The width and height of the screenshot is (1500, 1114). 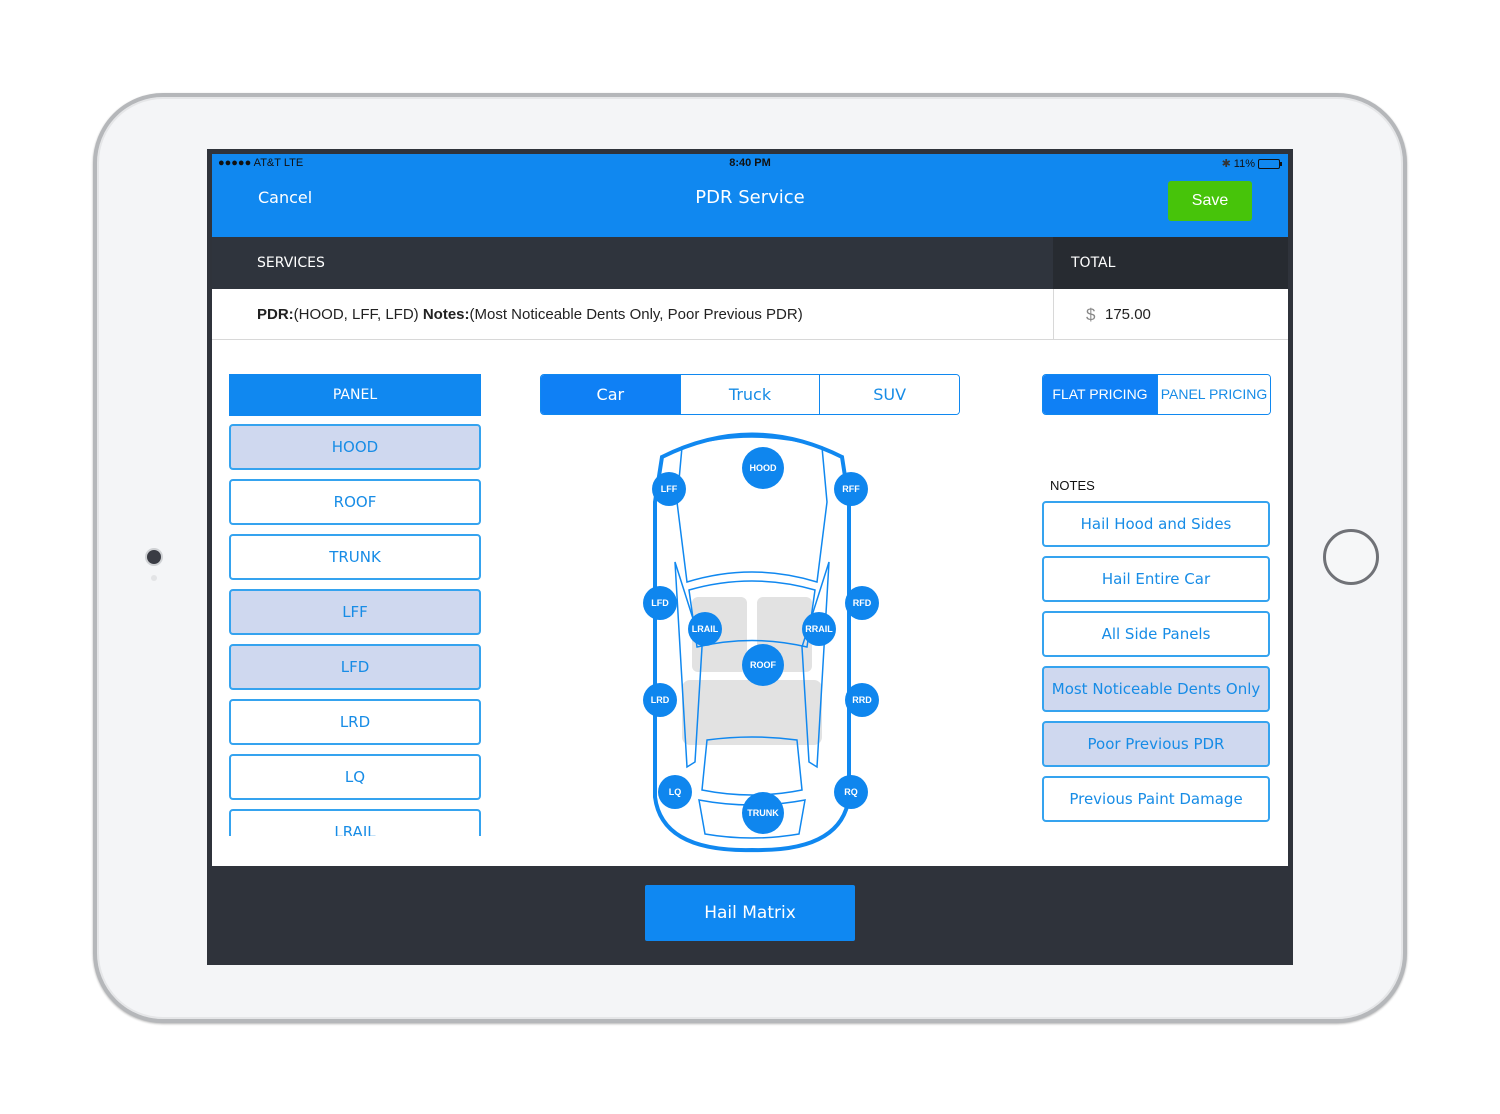 What do you see at coordinates (660, 700) in the screenshot?
I see `marker-lrd: LRD` at bounding box center [660, 700].